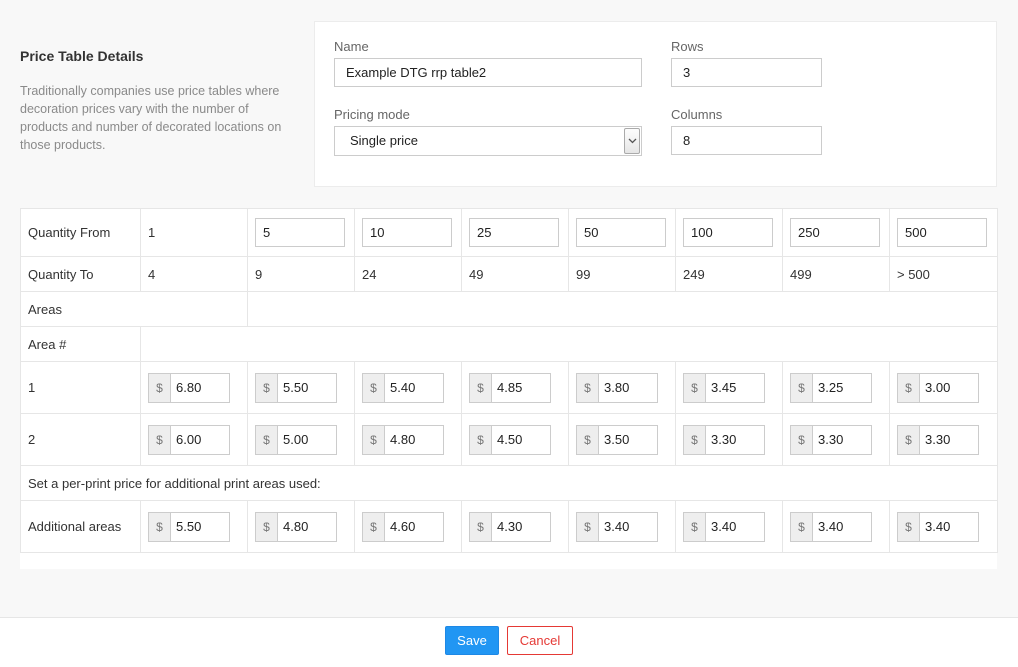  What do you see at coordinates (746, 72) in the screenshot?
I see `rows-input: 3` at bounding box center [746, 72].